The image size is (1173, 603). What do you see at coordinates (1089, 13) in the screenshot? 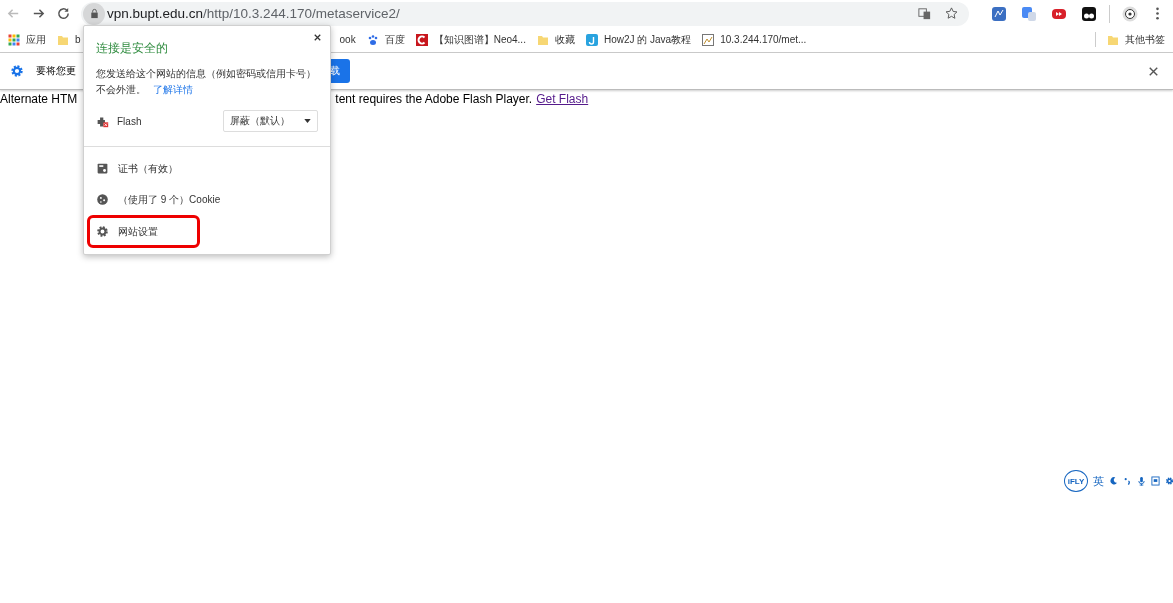
I see `extension-icon` at bounding box center [1089, 13].